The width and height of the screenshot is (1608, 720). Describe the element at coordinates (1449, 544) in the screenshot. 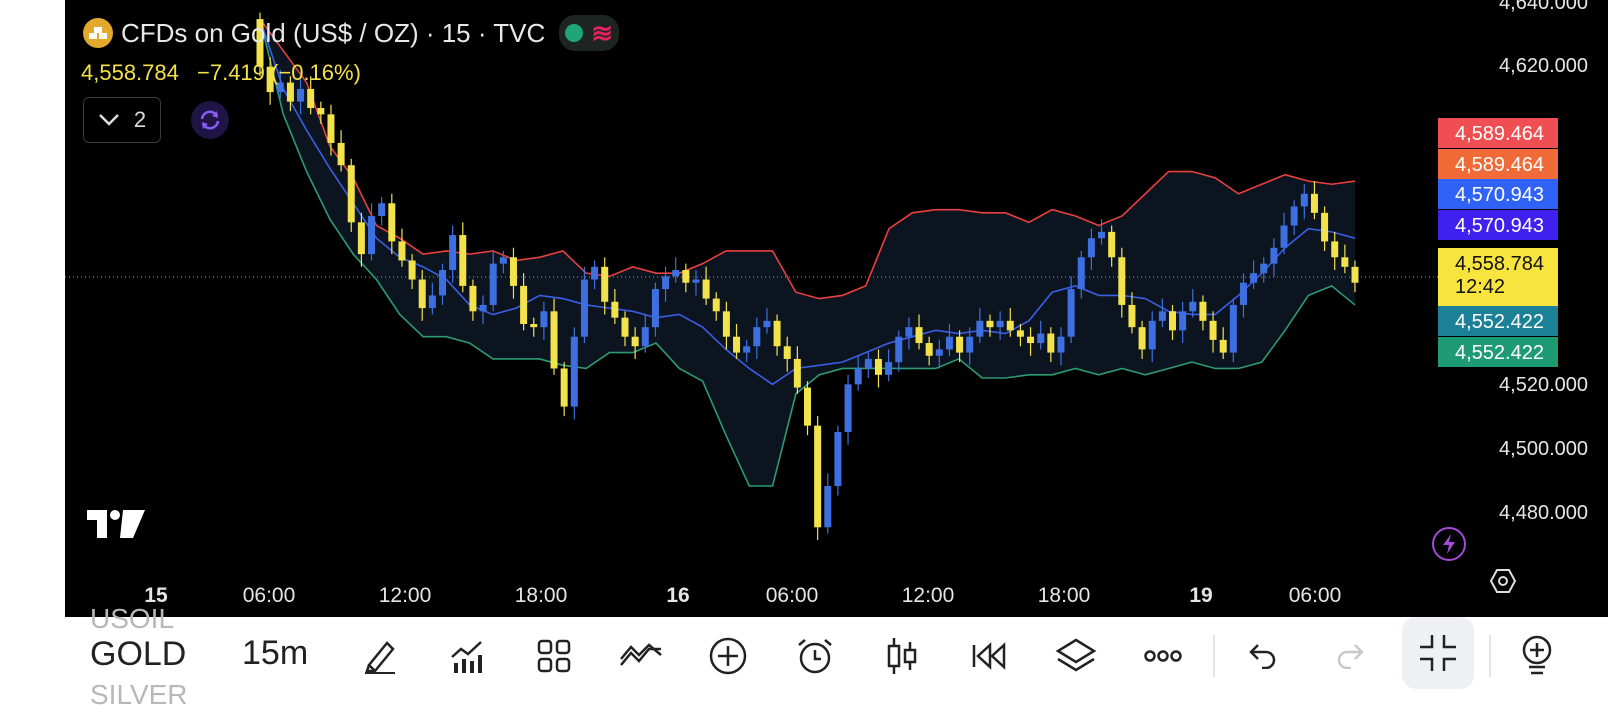

I see `flash-icon` at that location.